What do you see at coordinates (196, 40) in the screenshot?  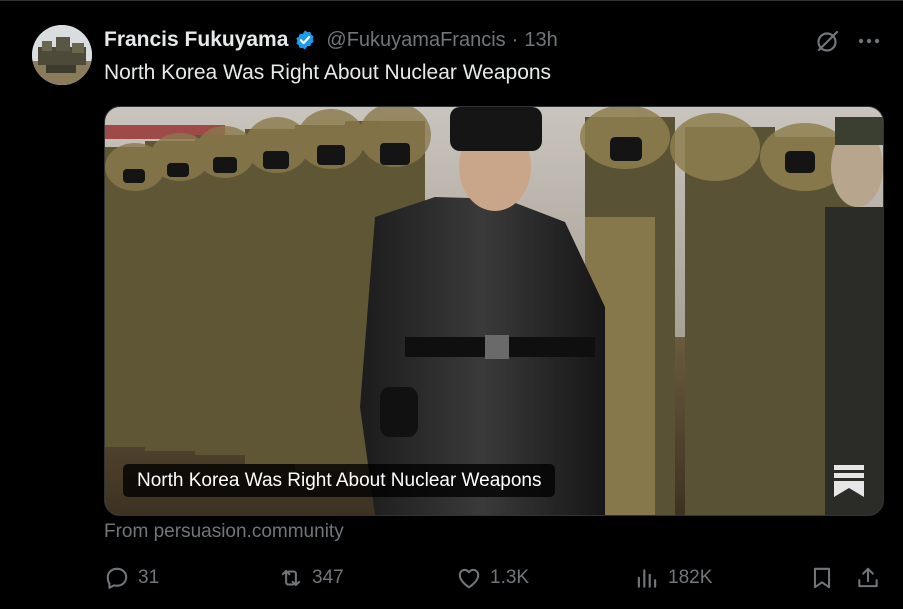 I see `author-name: Francis Fukuyama` at bounding box center [196, 40].